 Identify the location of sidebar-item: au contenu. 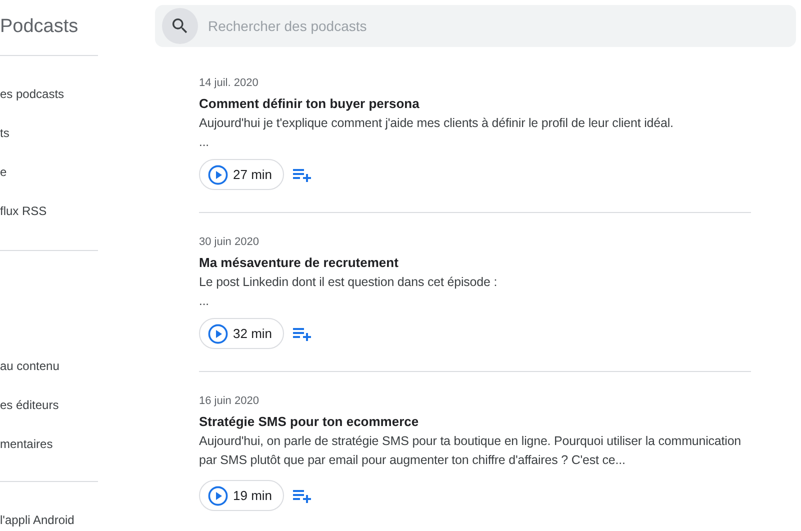
(49, 367).